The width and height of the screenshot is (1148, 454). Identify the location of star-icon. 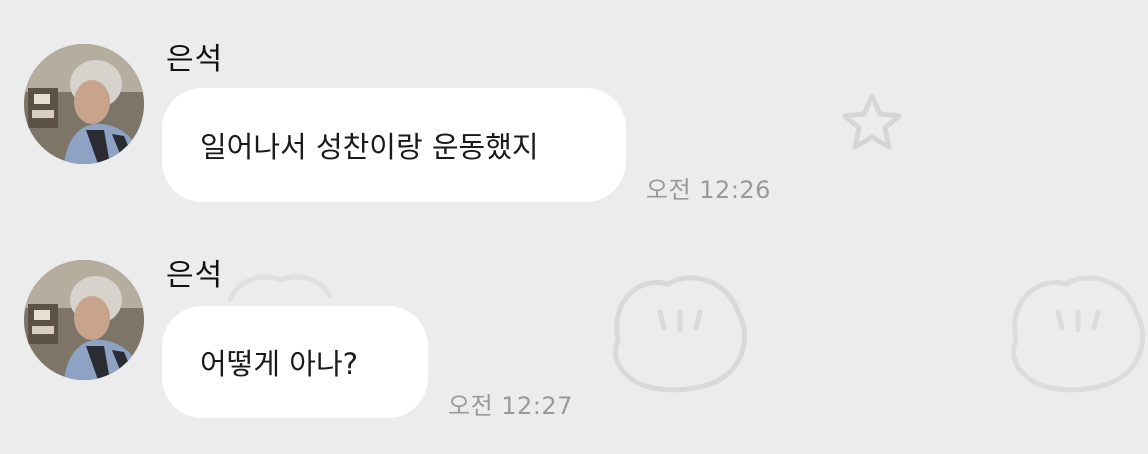
(872, 121).